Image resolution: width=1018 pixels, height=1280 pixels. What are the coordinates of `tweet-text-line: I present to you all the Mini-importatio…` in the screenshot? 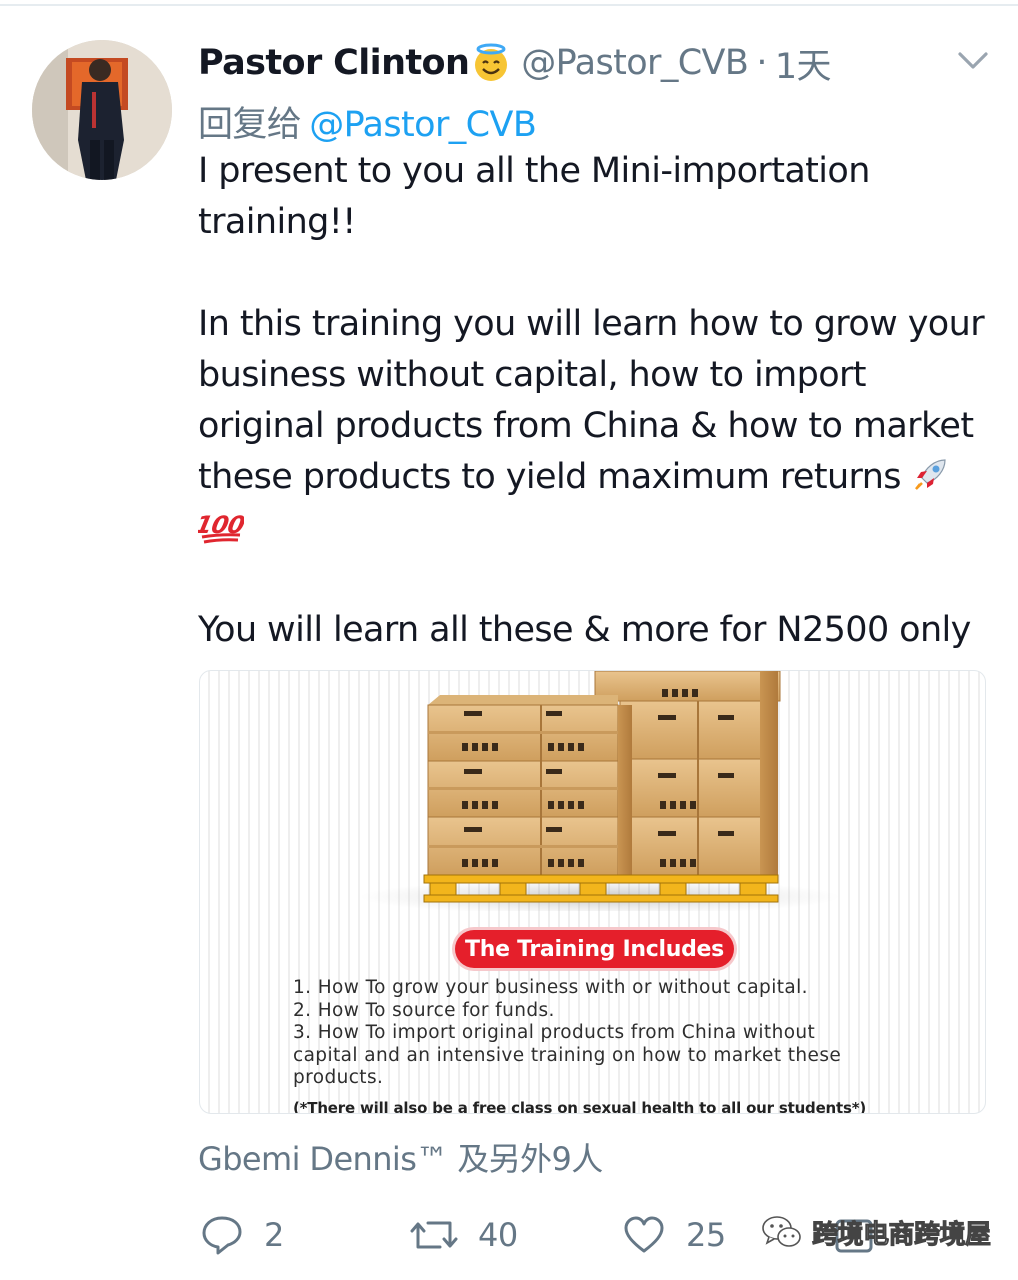 It's located at (534, 171).